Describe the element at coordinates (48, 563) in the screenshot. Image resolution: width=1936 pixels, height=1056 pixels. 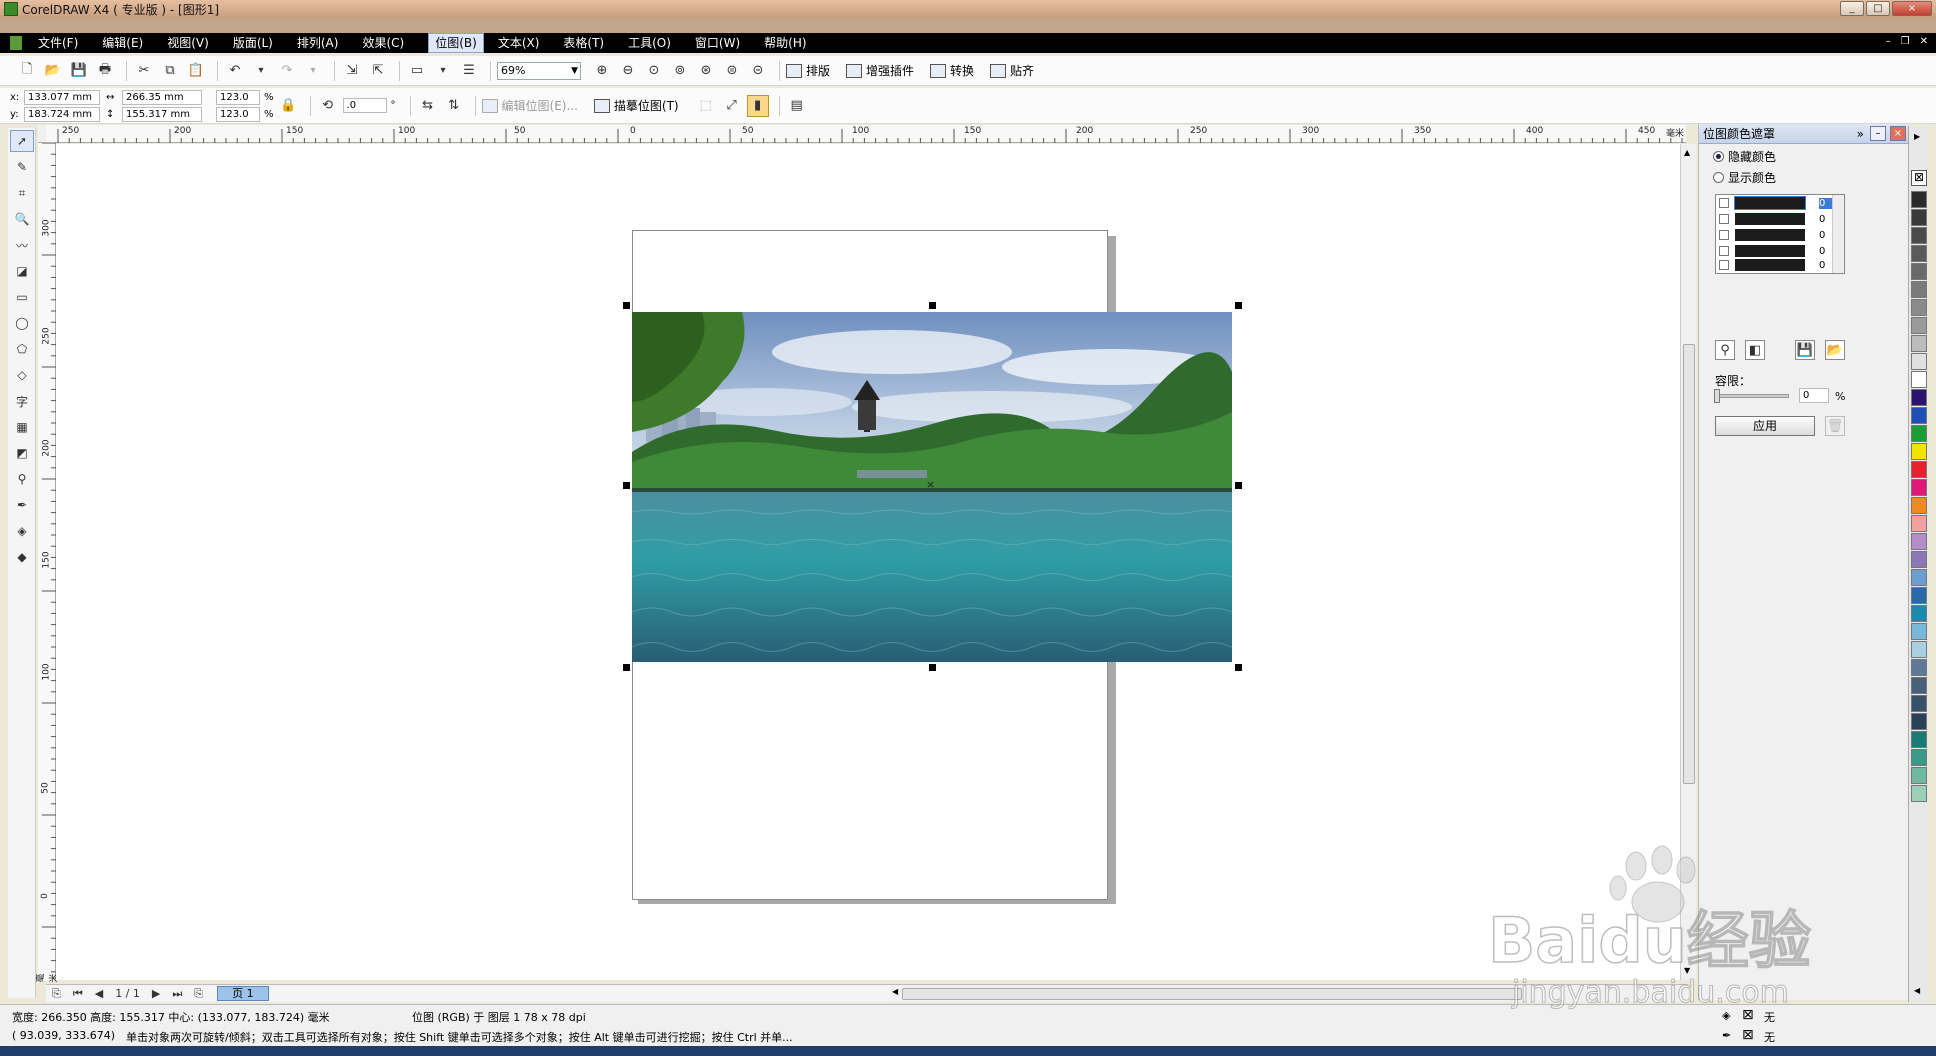
I see `vertical-ruler: 300 250 200 150 100 50 0 毫米` at that location.